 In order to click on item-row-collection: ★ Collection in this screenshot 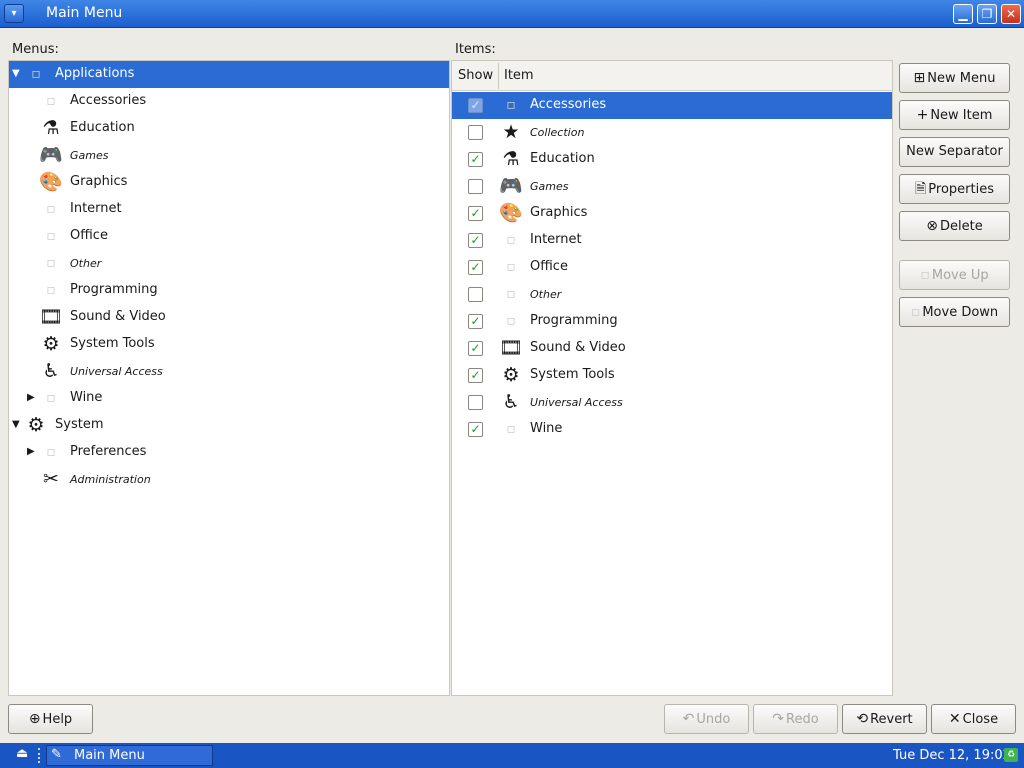, I will do `click(672, 132)`.